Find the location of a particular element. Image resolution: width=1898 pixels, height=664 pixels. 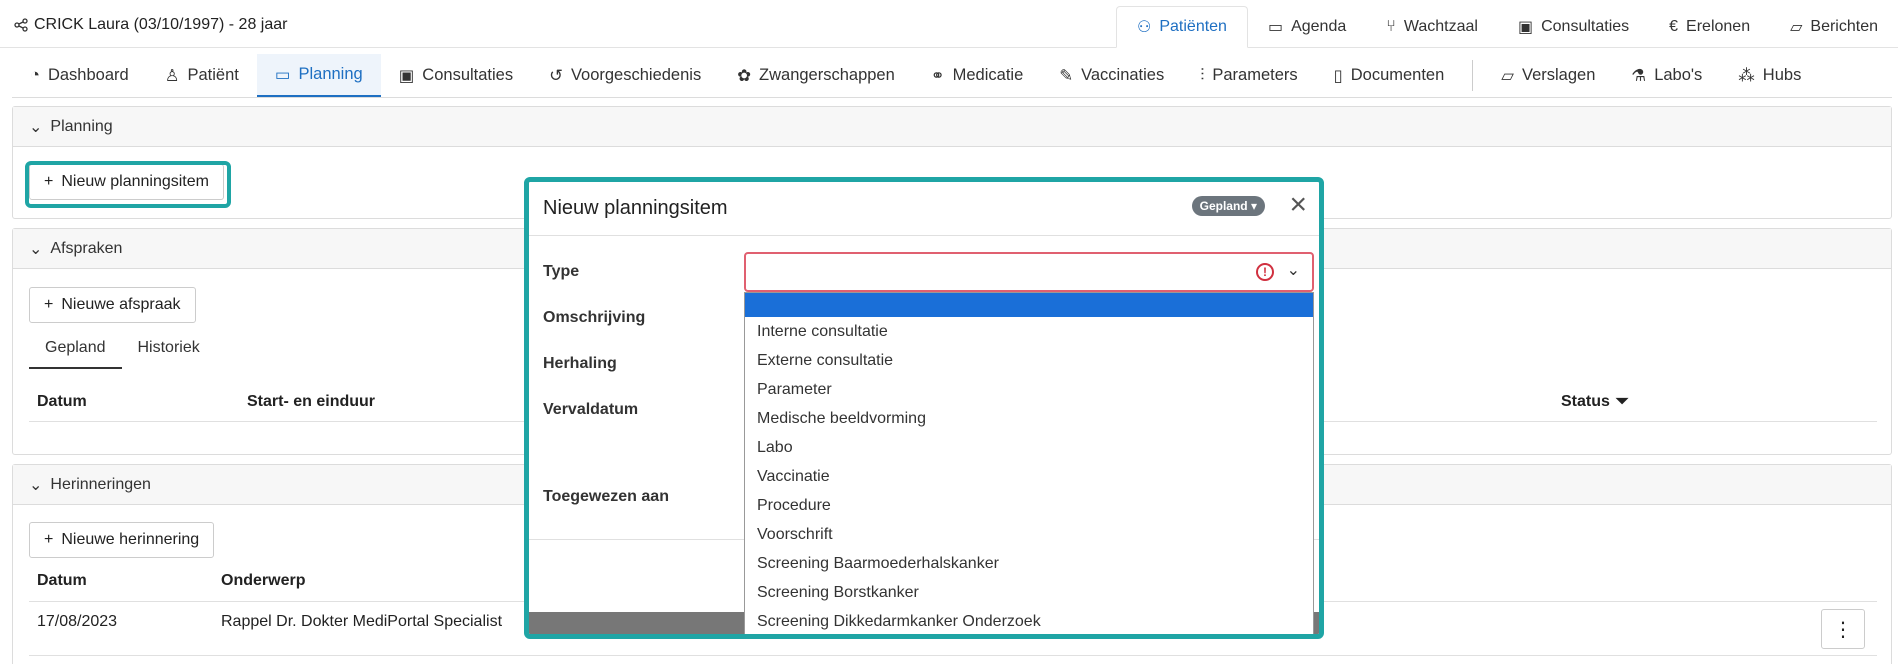

label-toegewezen-aan: Toegewezen aan is located at coordinates (606, 496).